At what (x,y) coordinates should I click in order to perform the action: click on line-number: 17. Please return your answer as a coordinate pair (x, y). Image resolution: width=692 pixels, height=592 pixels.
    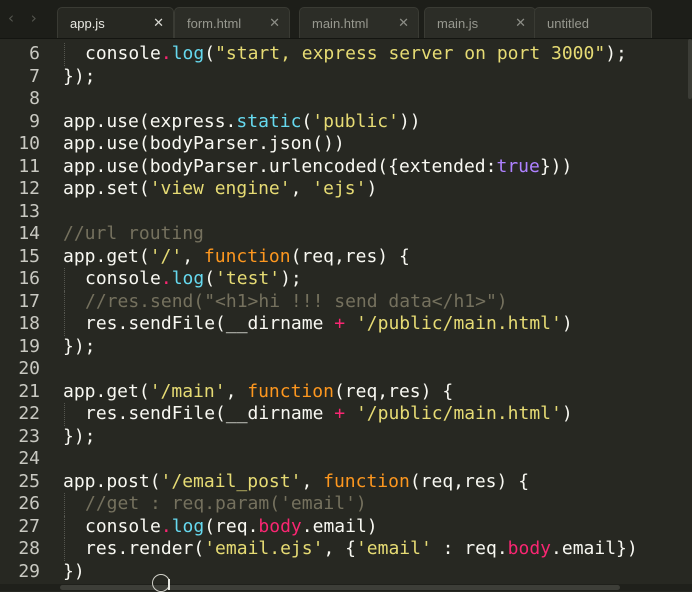
    Looking at the image, I should click on (29, 301).